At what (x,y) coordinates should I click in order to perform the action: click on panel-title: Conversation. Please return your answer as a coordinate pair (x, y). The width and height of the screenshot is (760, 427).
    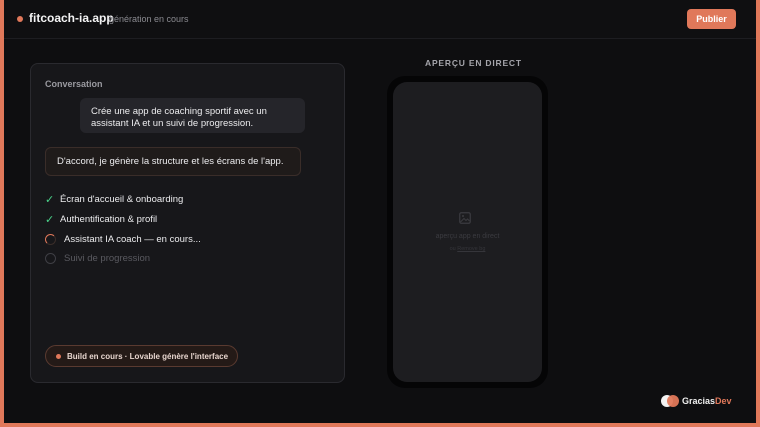
    Looking at the image, I should click on (74, 84).